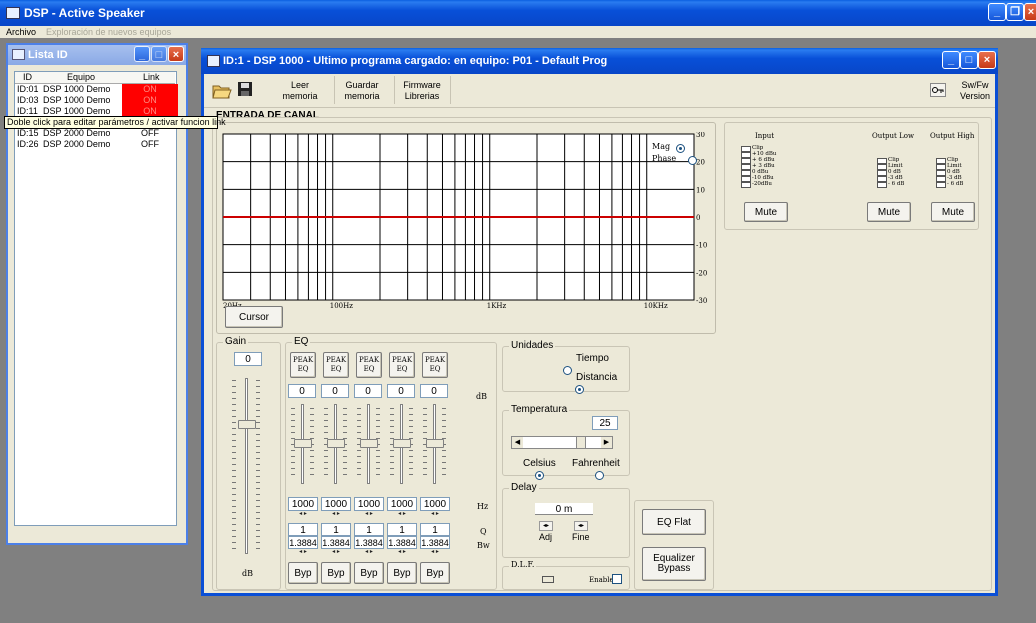 This screenshot has height=623, width=1036. I want to click on lista-maximize-button: □, so click(159, 54).